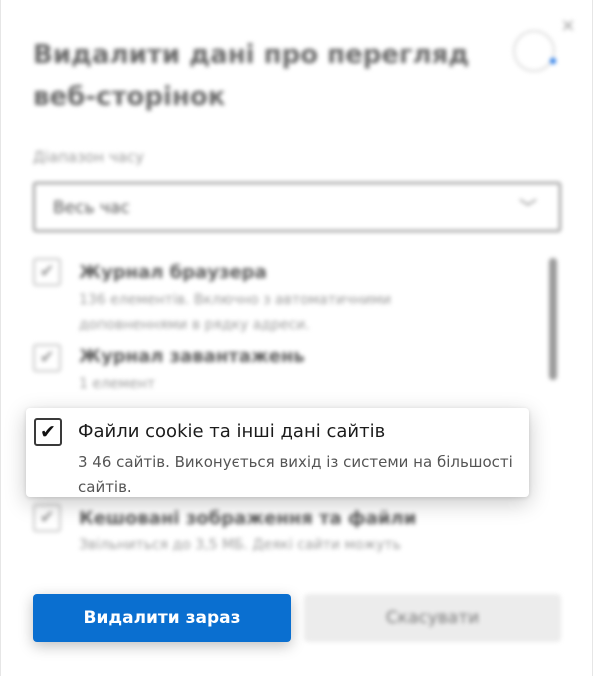 Image resolution: width=593 pixels, height=676 pixels. What do you see at coordinates (251, 76) in the screenshot?
I see `dialog-title: Видалити дані про перегляд веб-сторінок` at bounding box center [251, 76].